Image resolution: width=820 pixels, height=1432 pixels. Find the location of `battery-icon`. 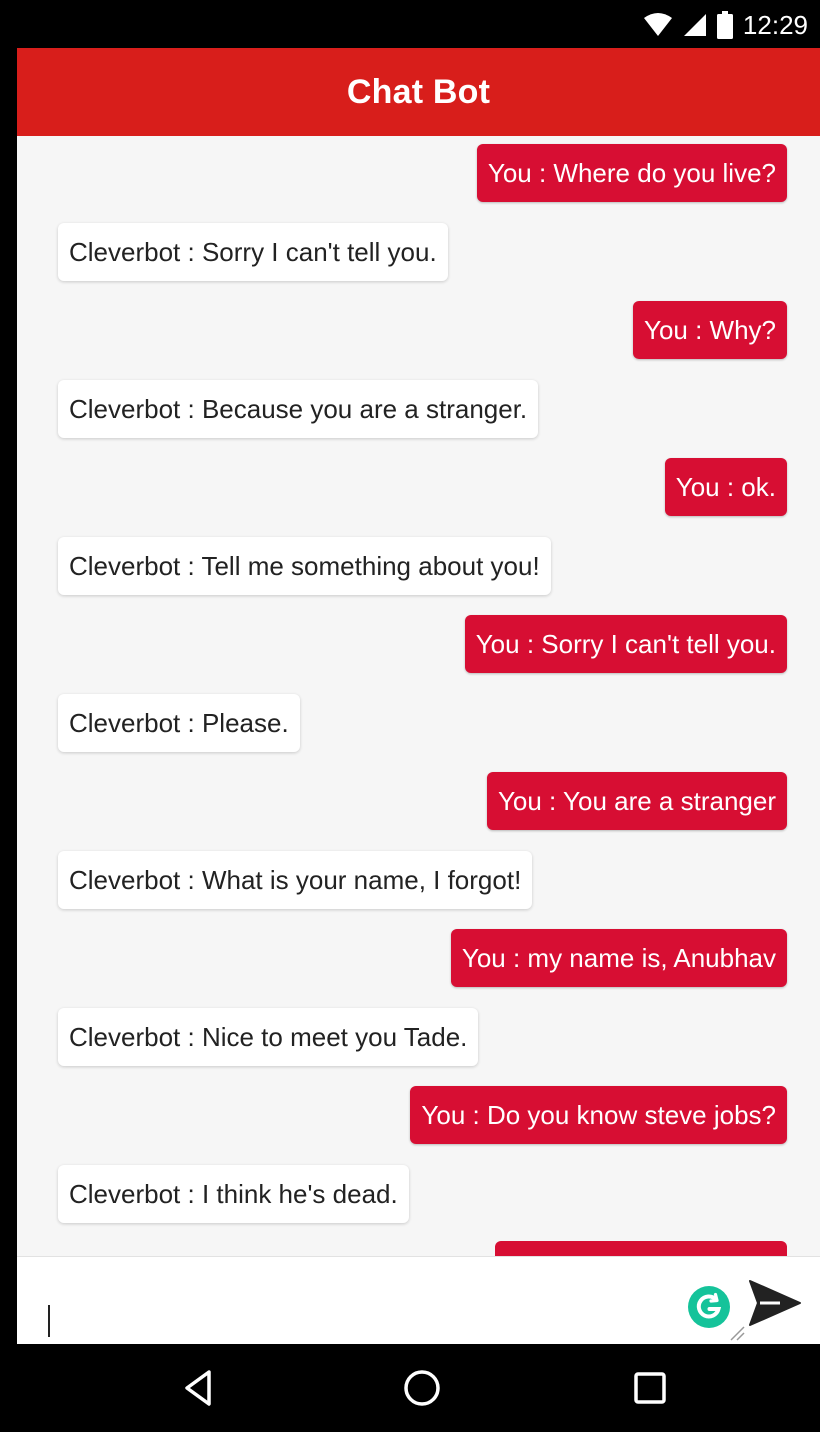

battery-icon is located at coordinates (724, 25).